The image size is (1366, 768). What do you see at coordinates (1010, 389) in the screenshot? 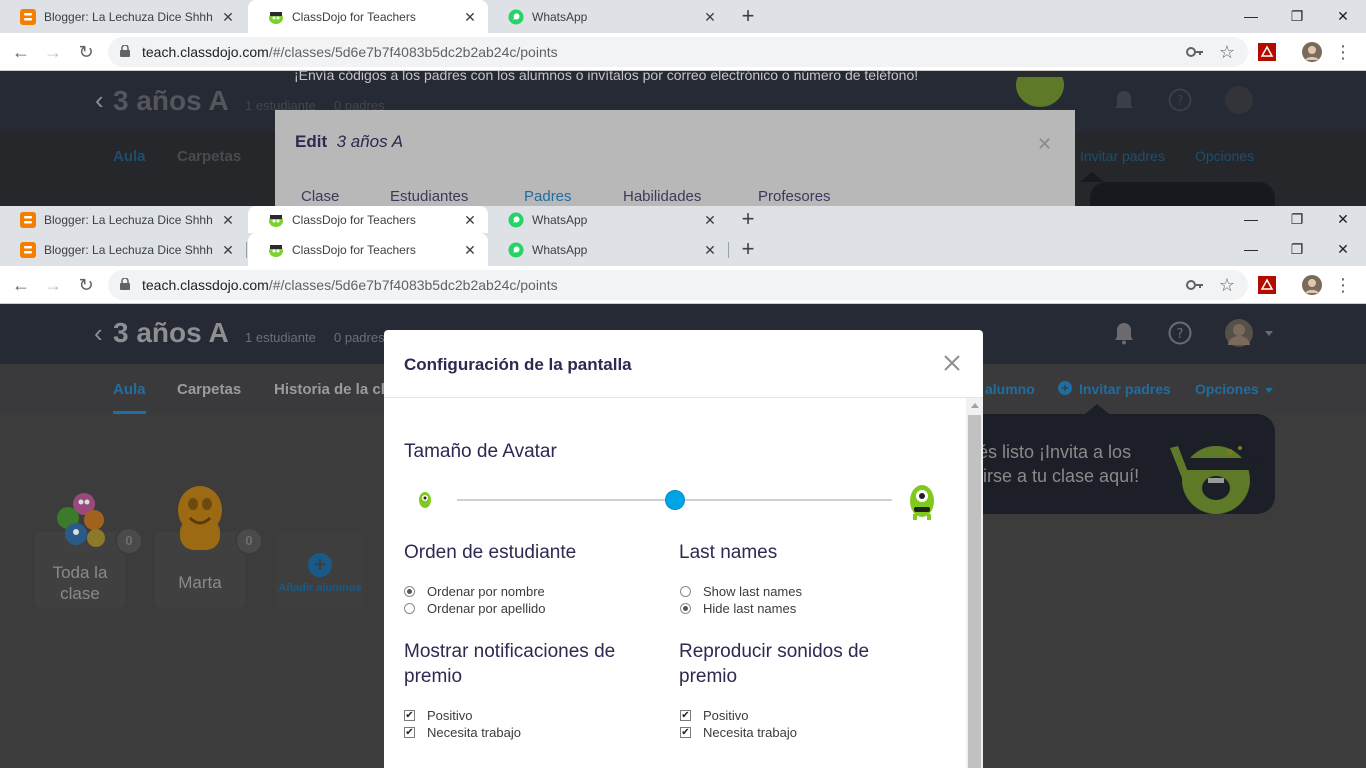
I see `add-student-link: alumno` at bounding box center [1010, 389].